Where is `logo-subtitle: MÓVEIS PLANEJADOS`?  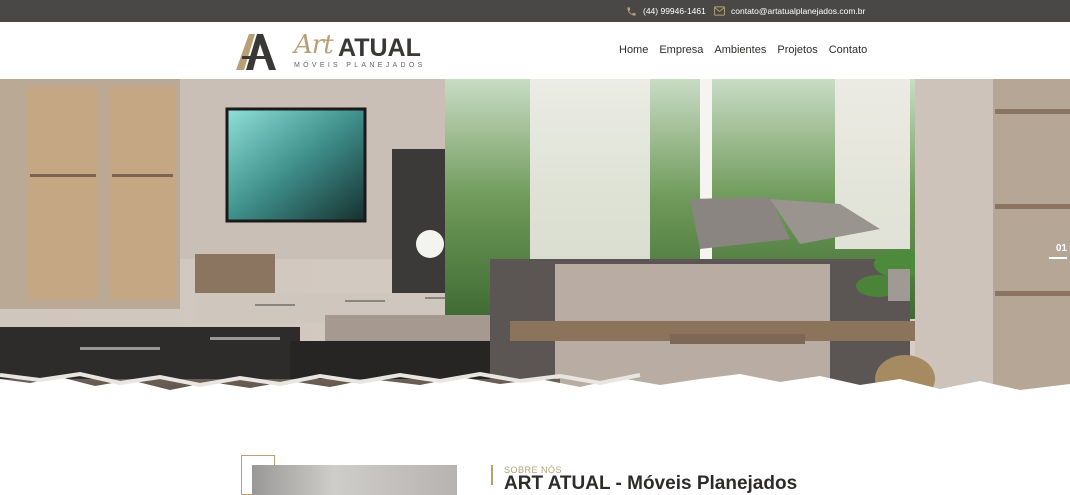
logo-subtitle: MÓVEIS PLANEJADOS is located at coordinates (360, 65).